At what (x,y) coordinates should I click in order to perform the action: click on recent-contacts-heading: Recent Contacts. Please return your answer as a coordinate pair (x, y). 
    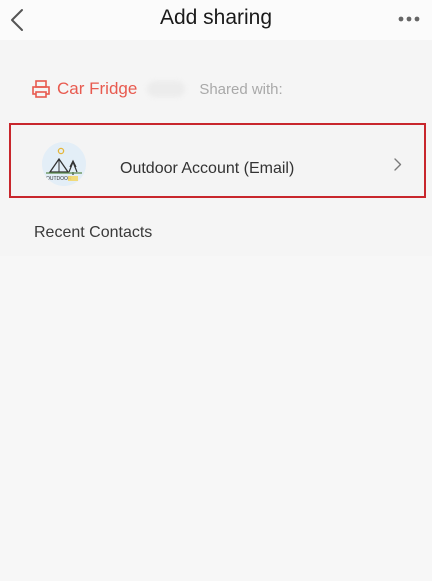
    Looking at the image, I should click on (93, 232).